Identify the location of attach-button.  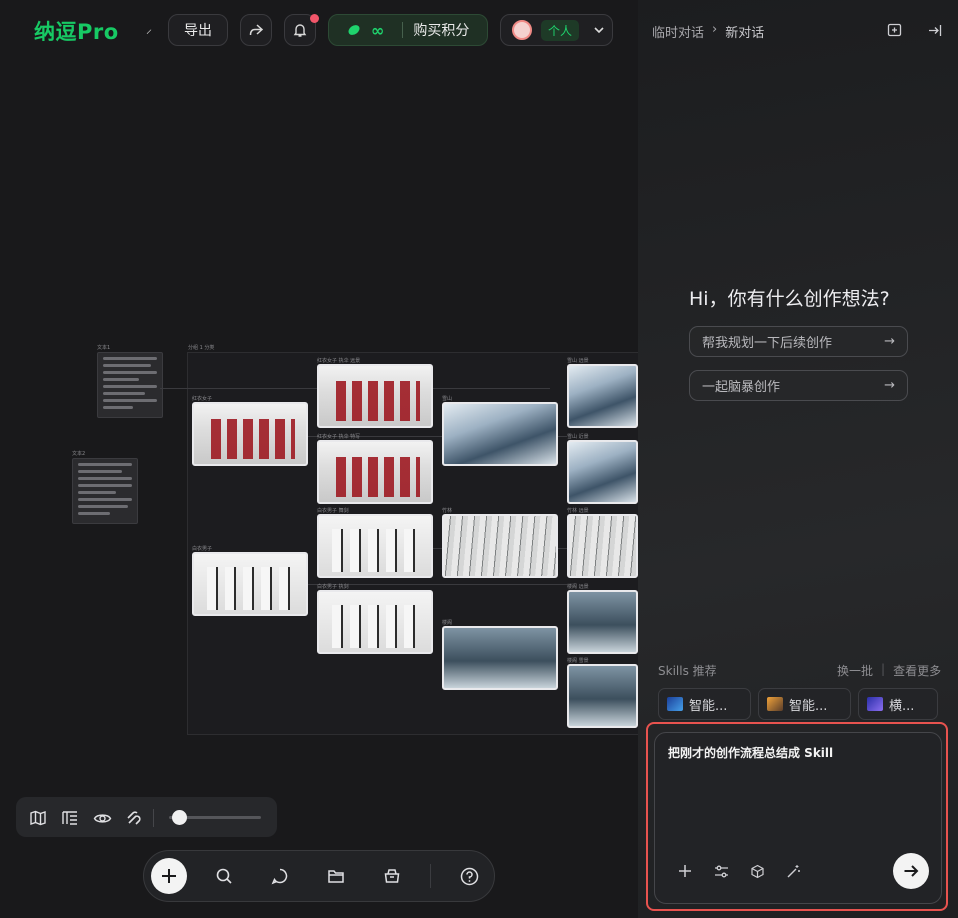
(685, 871).